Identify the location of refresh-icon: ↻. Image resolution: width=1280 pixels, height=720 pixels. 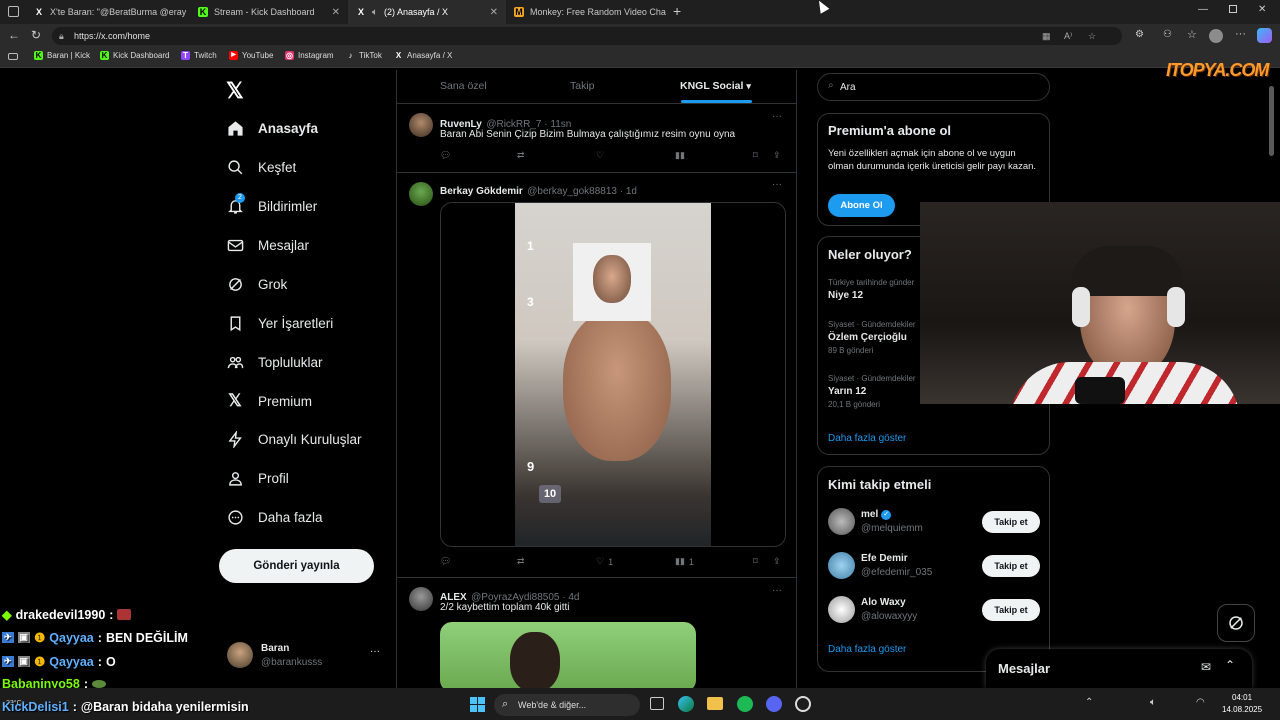
(36, 35).